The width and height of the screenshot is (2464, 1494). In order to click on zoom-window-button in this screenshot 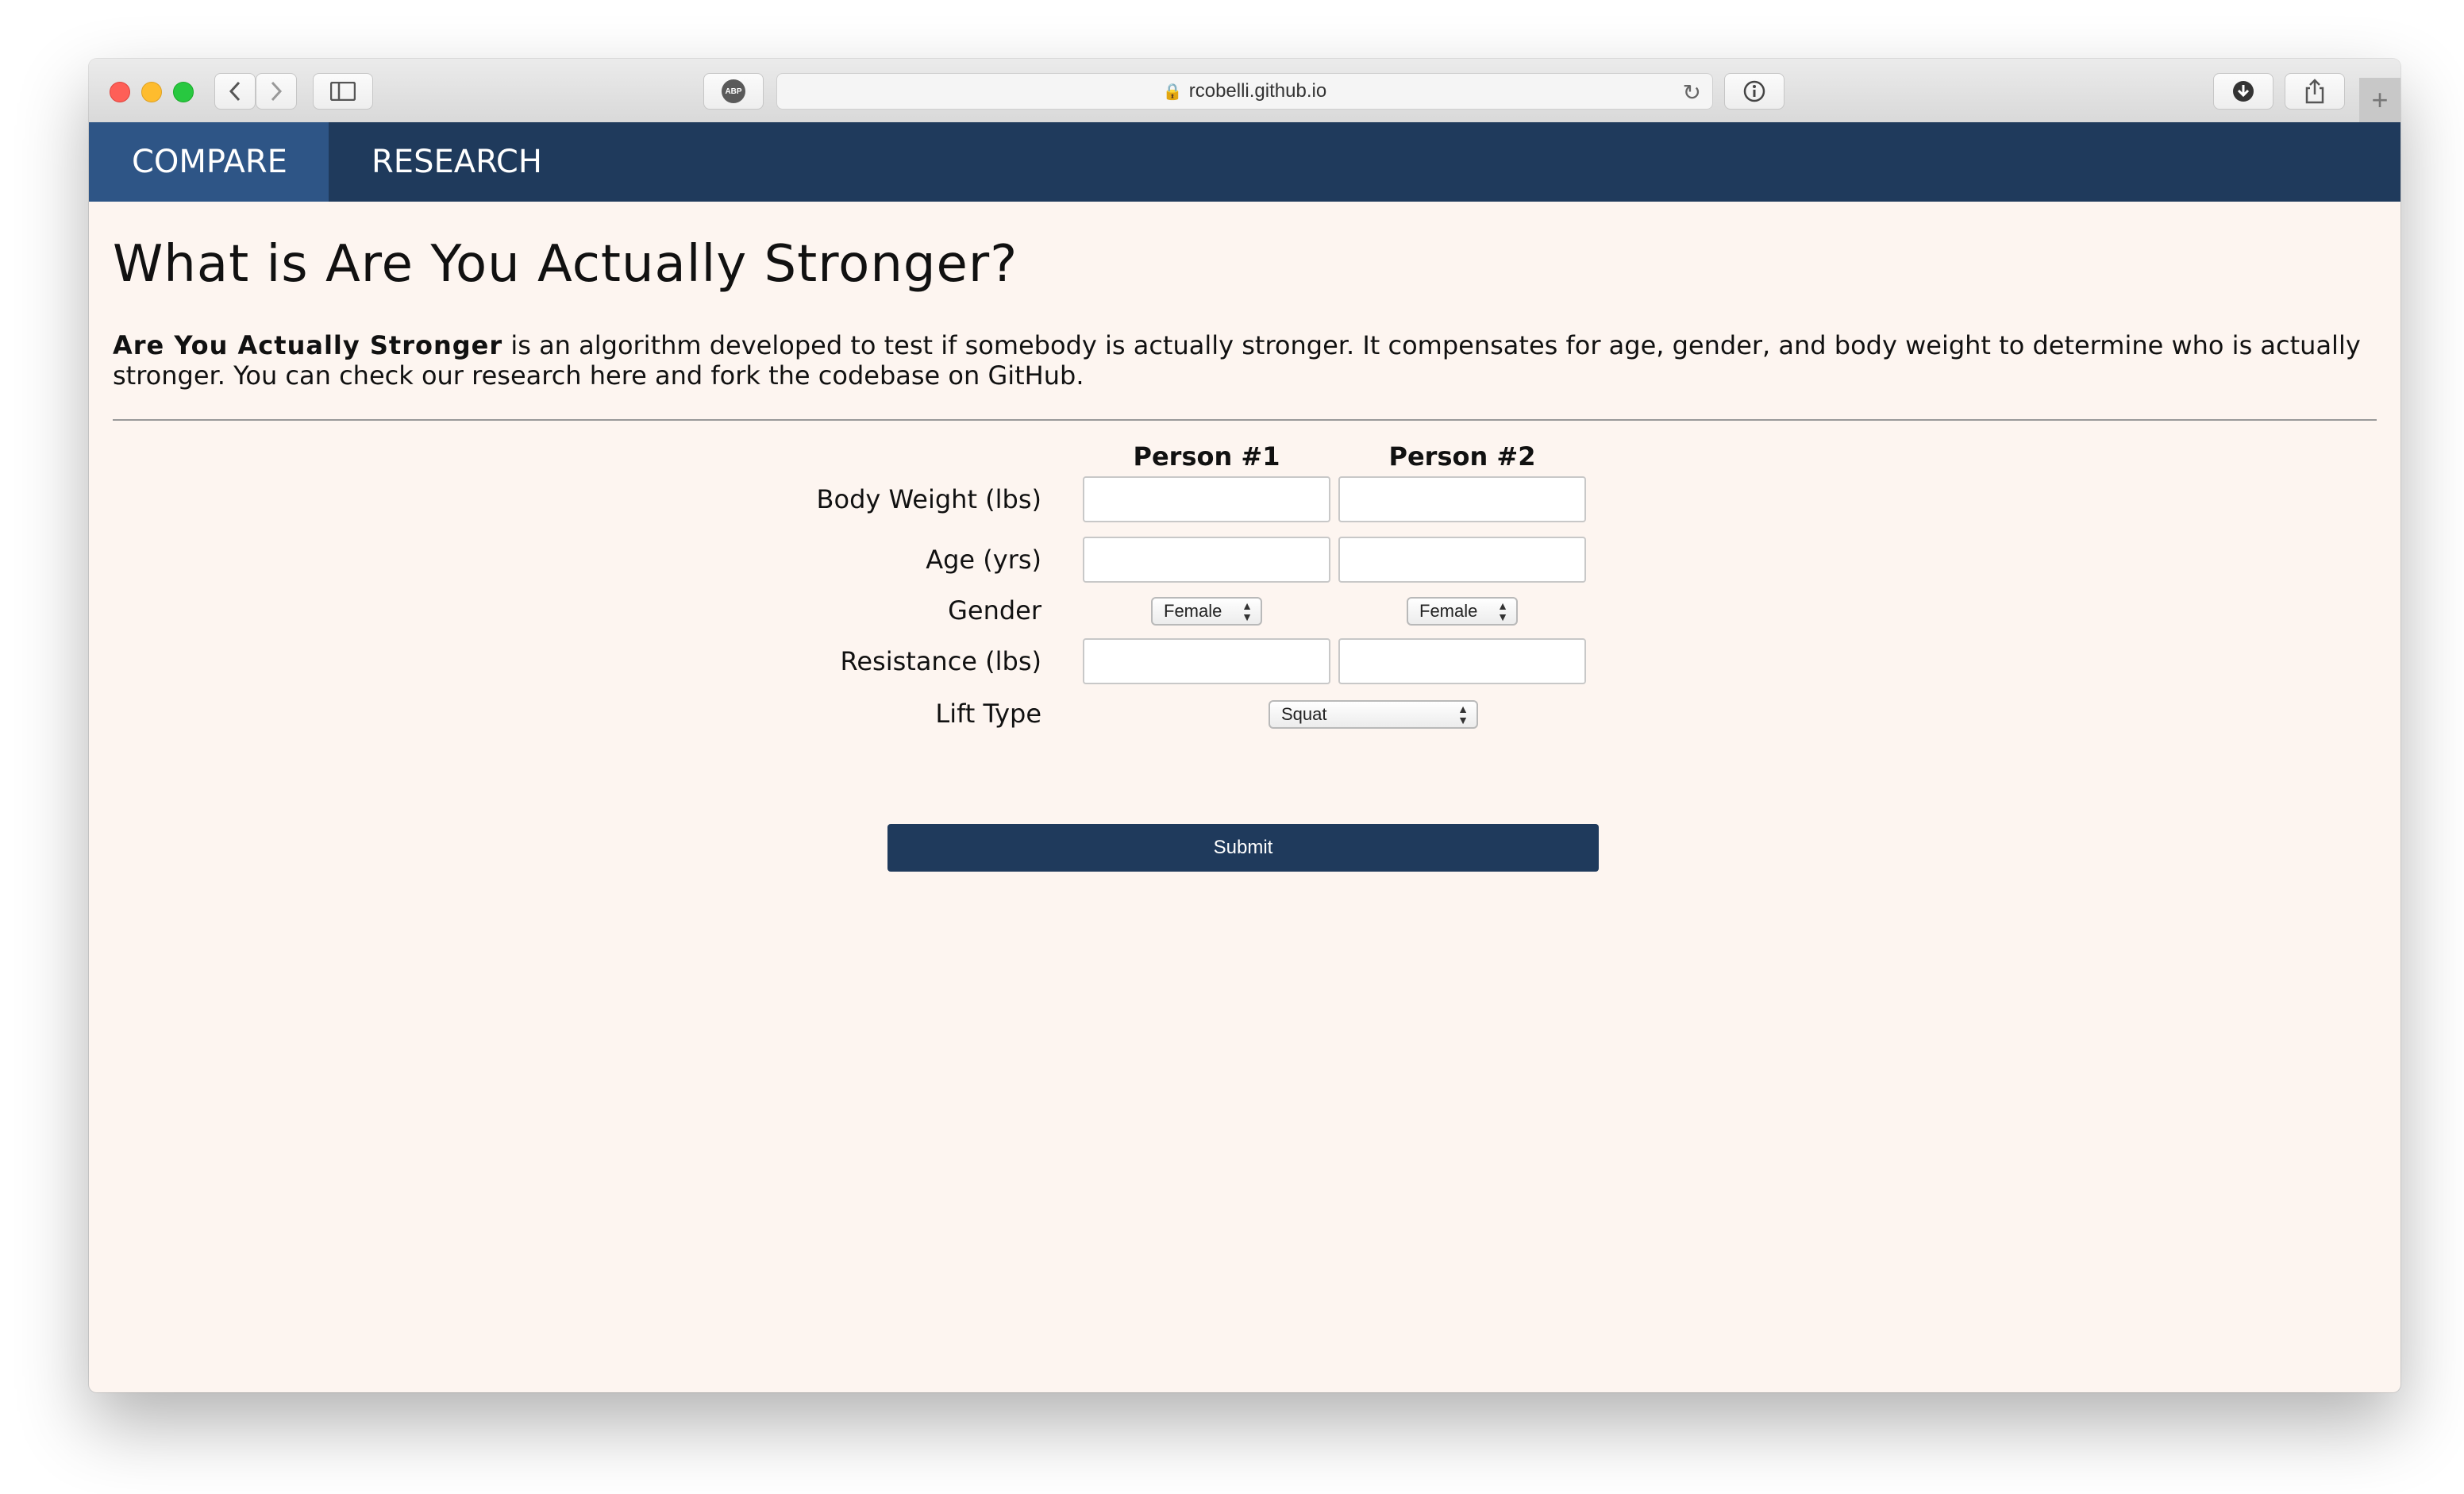, I will do `click(183, 92)`.